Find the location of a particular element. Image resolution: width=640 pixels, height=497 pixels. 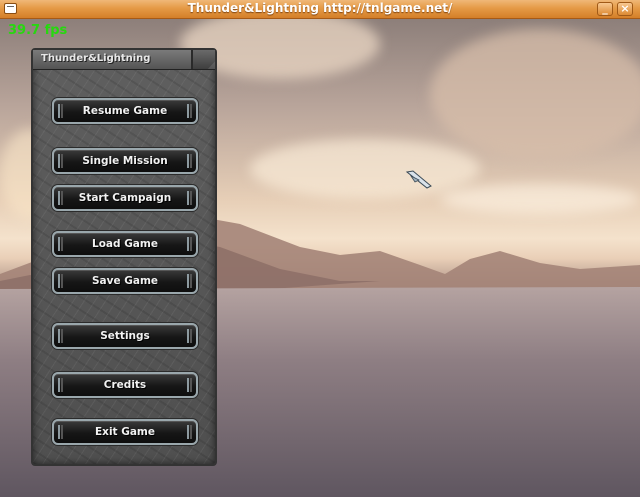

close-button: × is located at coordinates (625, 9).